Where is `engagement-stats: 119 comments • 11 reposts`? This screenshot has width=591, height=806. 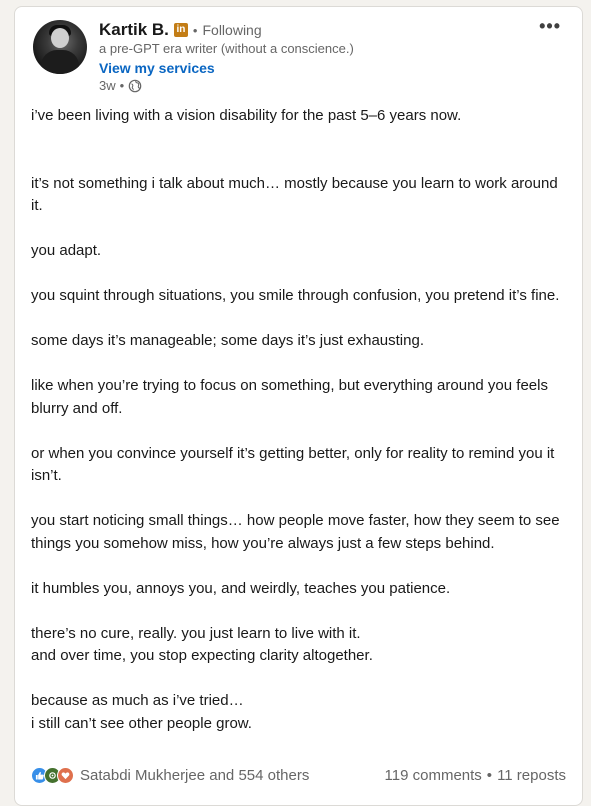
engagement-stats: 119 comments • 11 reposts is located at coordinates (475, 775).